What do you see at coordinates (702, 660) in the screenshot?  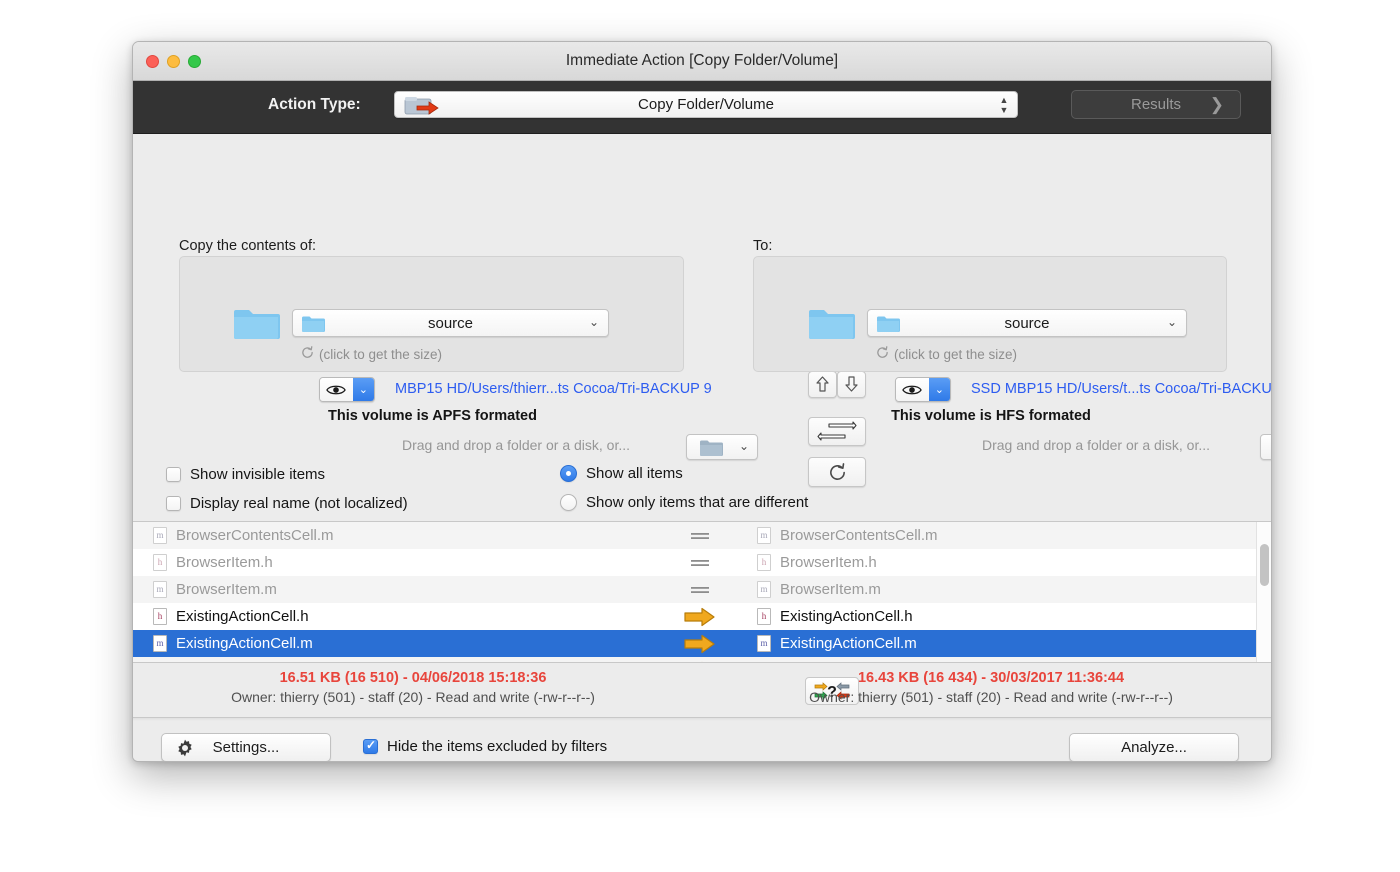 I see `table-row: h FilterMaskCell.h h FilterMaskCell.h` at bounding box center [702, 660].